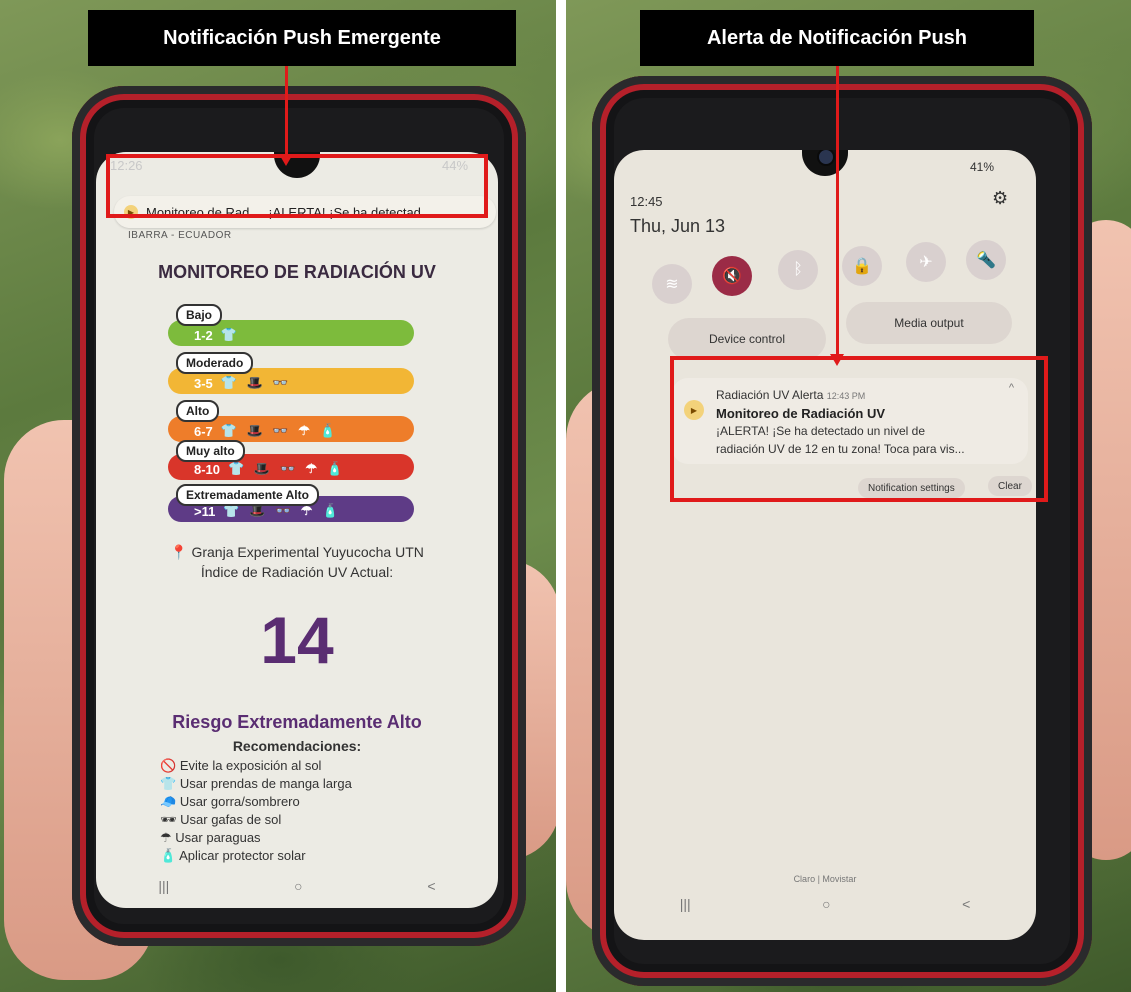 The width and height of the screenshot is (1131, 992). I want to click on location-pin-icon: 📍, so click(179, 552).